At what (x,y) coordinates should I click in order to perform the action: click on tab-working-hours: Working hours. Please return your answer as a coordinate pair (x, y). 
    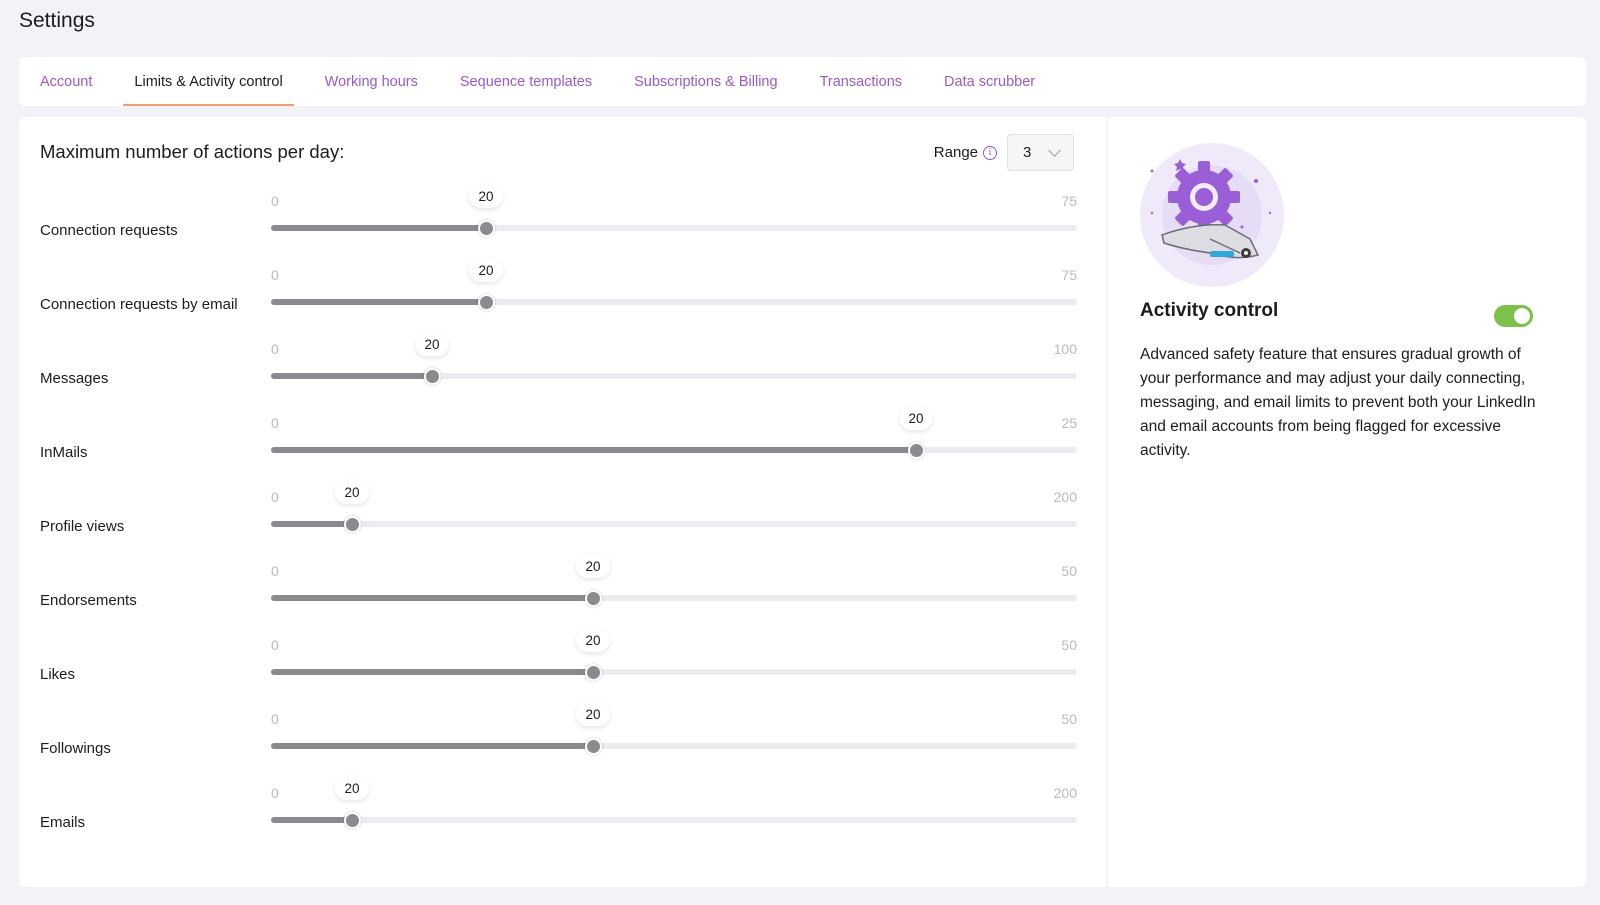
    Looking at the image, I should click on (371, 81).